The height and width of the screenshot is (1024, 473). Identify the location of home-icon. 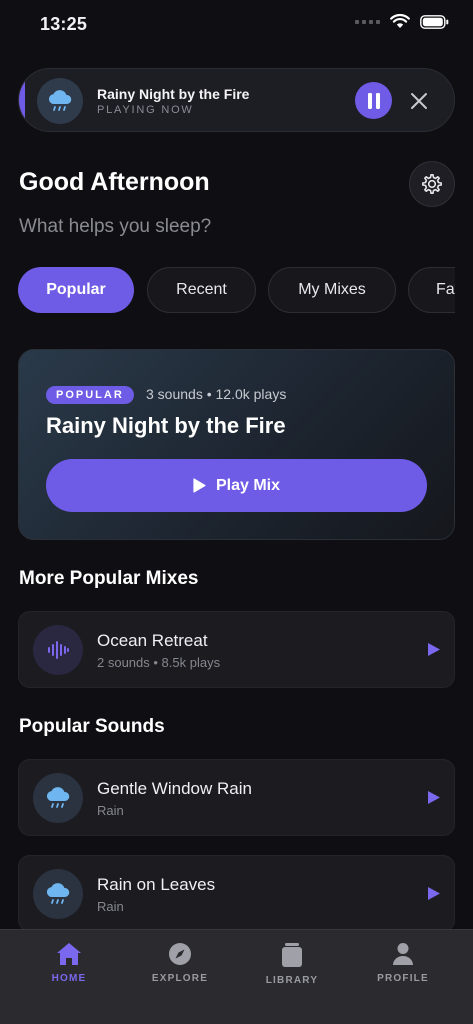
(69, 954).